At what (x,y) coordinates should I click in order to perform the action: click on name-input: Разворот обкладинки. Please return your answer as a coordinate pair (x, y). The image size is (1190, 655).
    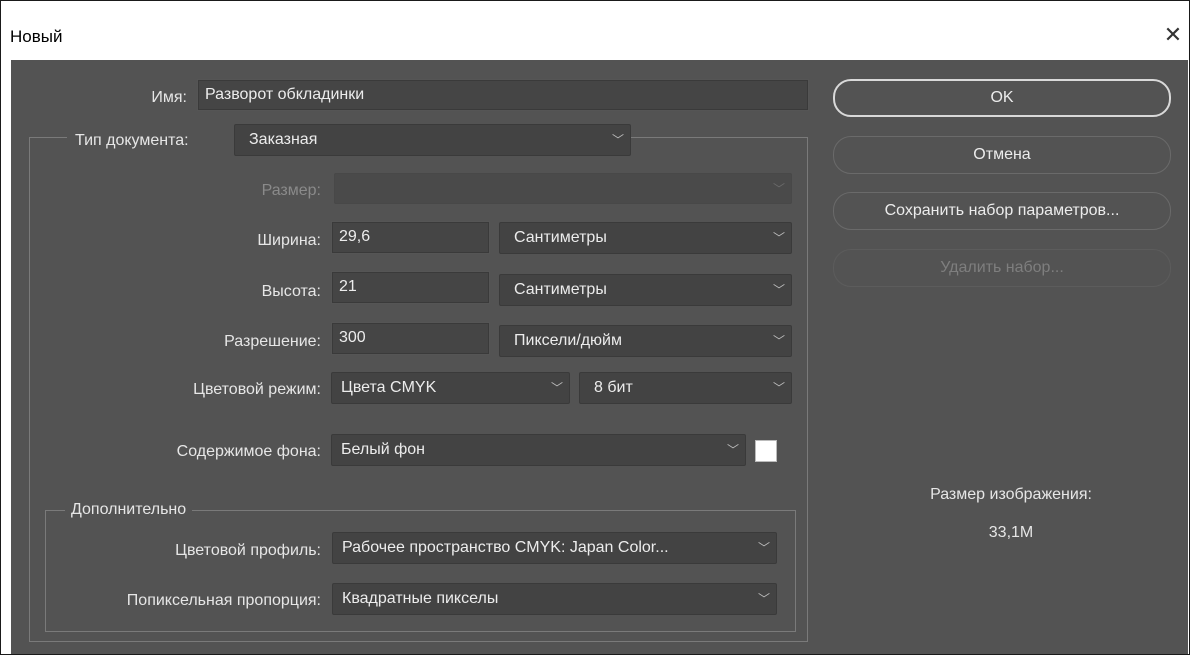
    Looking at the image, I should click on (503, 95).